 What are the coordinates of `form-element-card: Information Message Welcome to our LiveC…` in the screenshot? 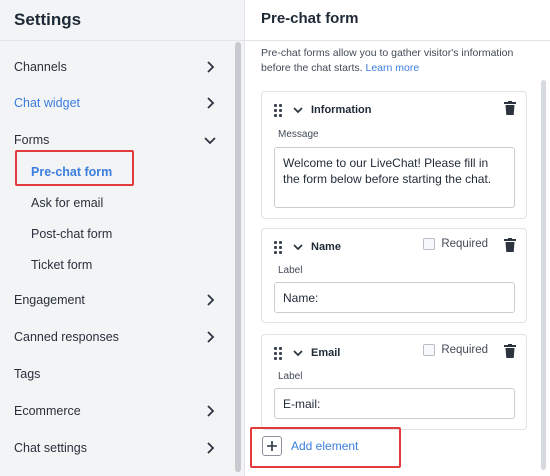 It's located at (394, 155).